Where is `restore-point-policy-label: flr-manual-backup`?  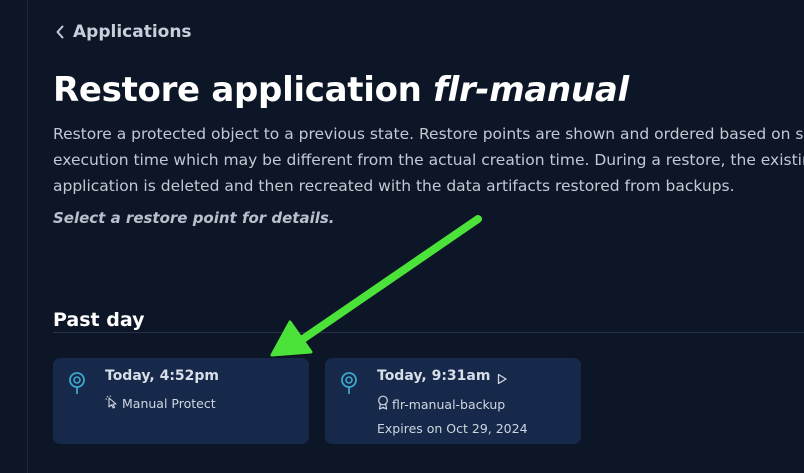
restore-point-policy-label: flr-manual-backup is located at coordinates (449, 404).